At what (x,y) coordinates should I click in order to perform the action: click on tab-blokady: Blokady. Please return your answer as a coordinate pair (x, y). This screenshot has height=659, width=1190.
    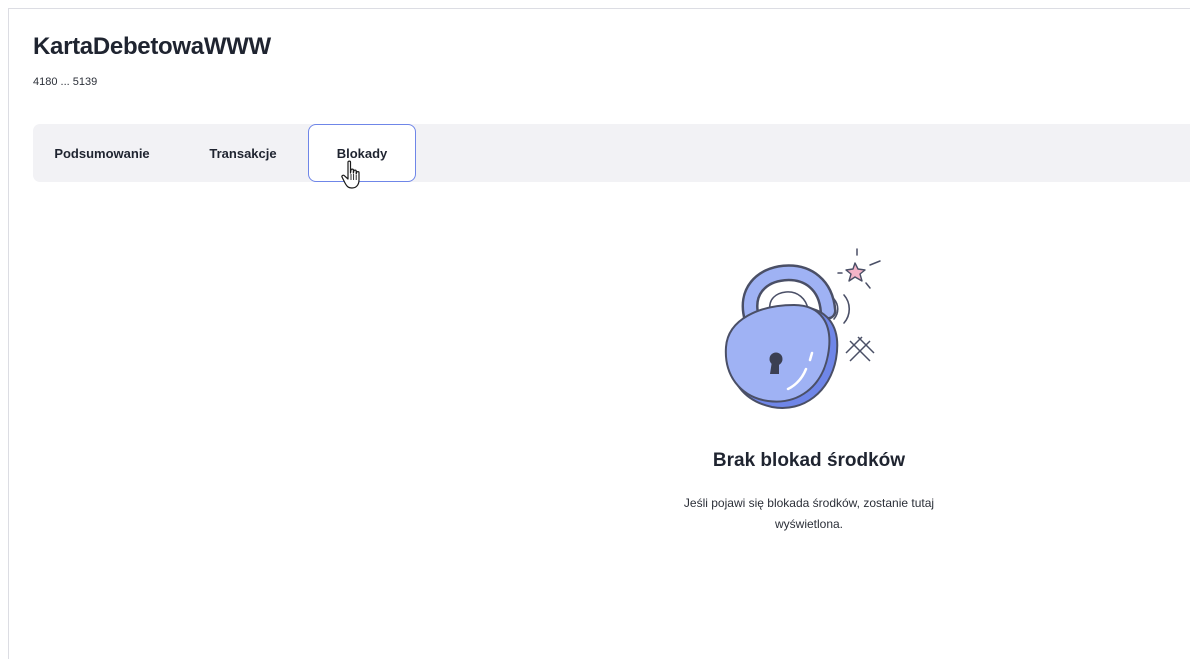
    Looking at the image, I should click on (362, 153).